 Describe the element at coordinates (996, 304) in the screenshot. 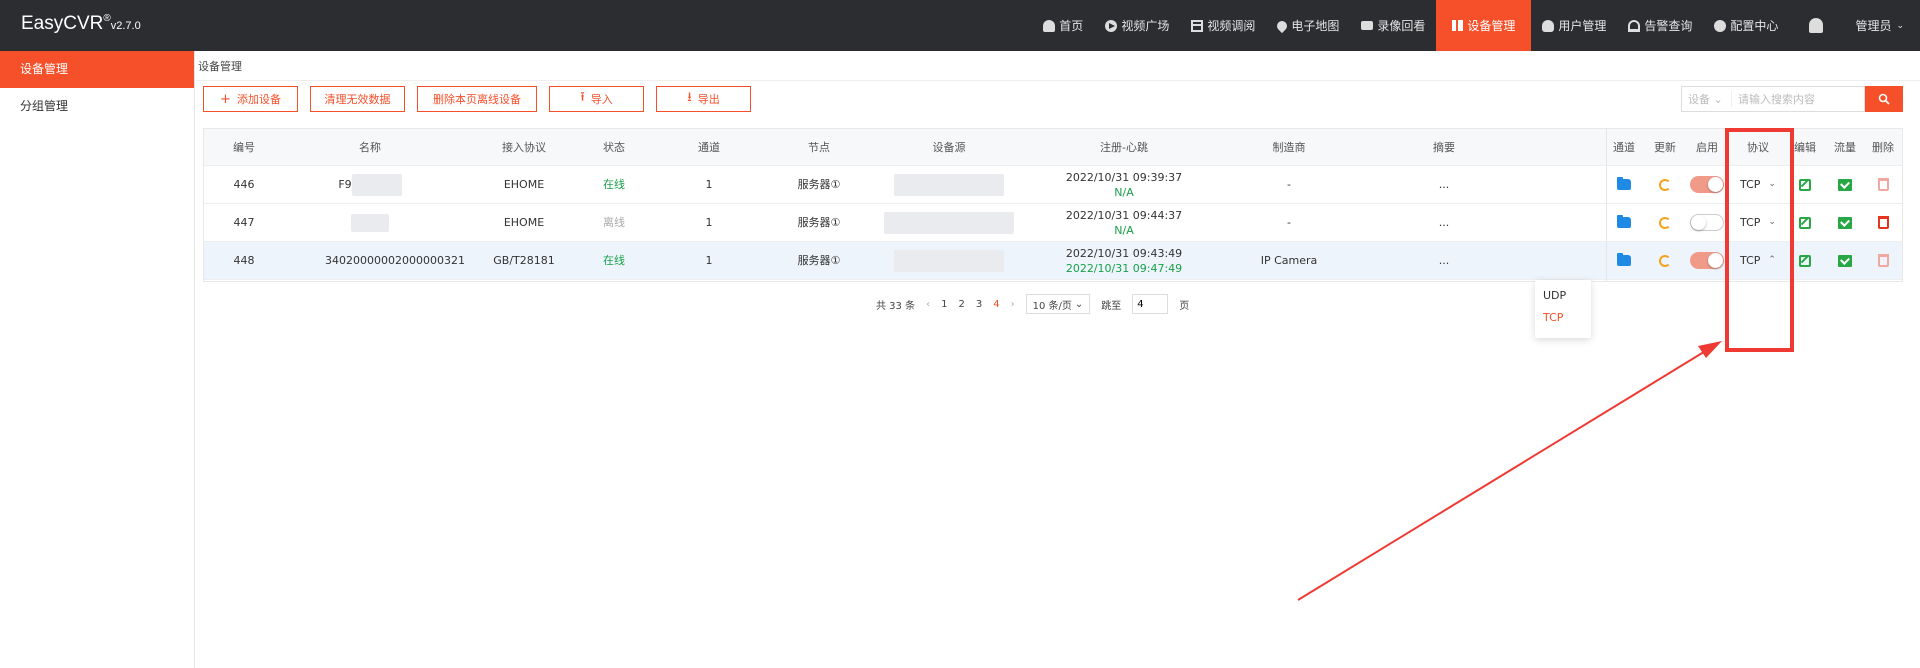

I see `page-4: 4` at that location.